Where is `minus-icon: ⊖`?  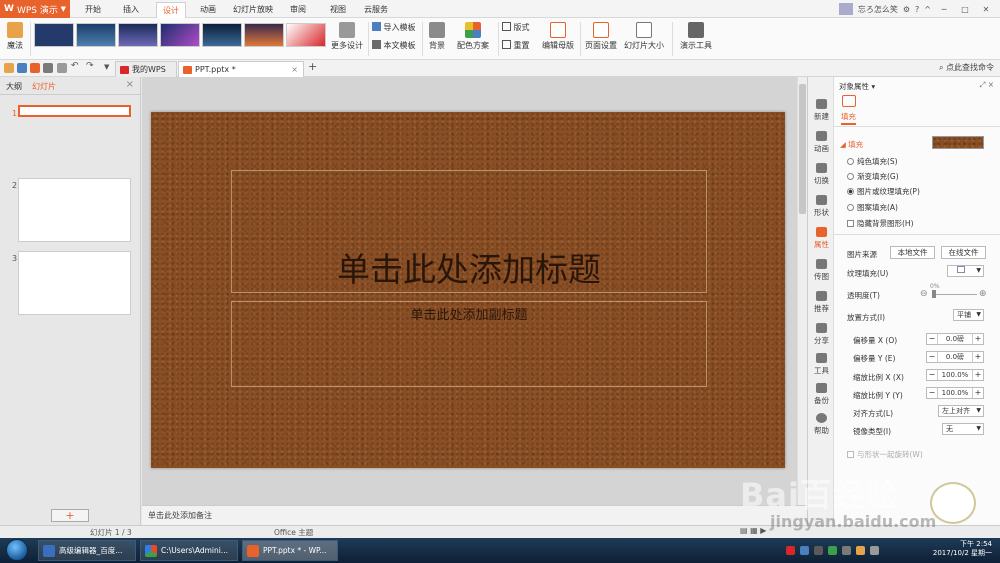
minus-icon: ⊖ is located at coordinates (924, 294).